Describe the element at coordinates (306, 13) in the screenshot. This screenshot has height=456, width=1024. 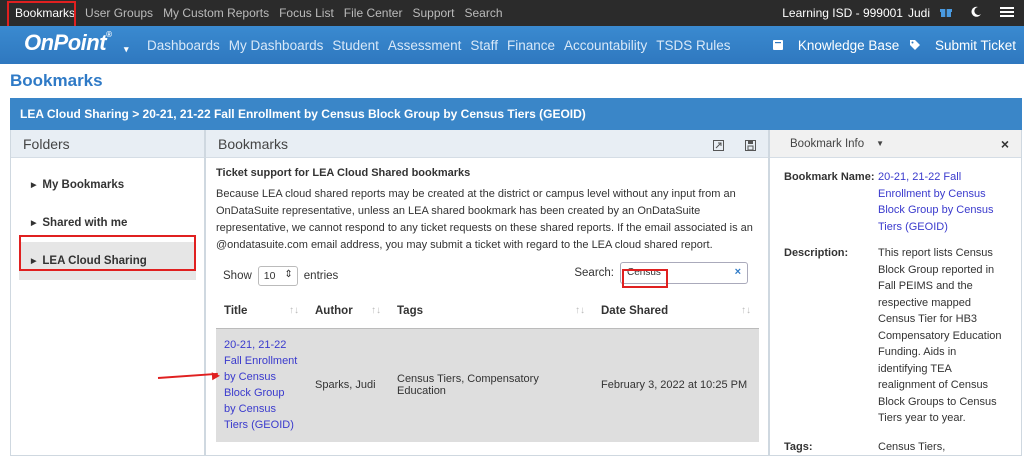
I see `top-nav-focus-list: Focus List` at that location.